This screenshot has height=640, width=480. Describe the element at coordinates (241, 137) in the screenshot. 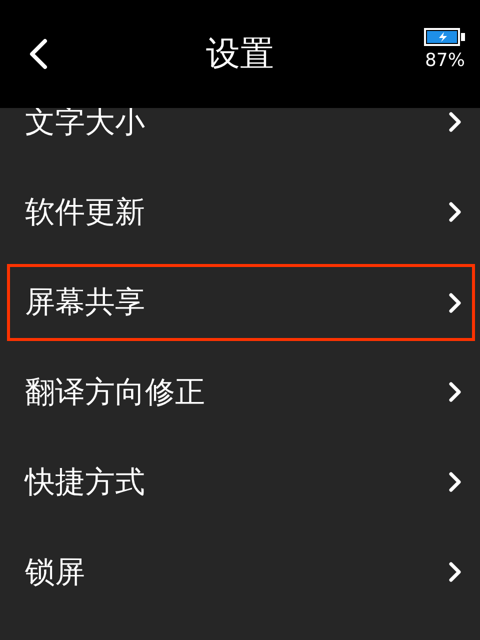

I see `settings-item: 文字大小` at that location.